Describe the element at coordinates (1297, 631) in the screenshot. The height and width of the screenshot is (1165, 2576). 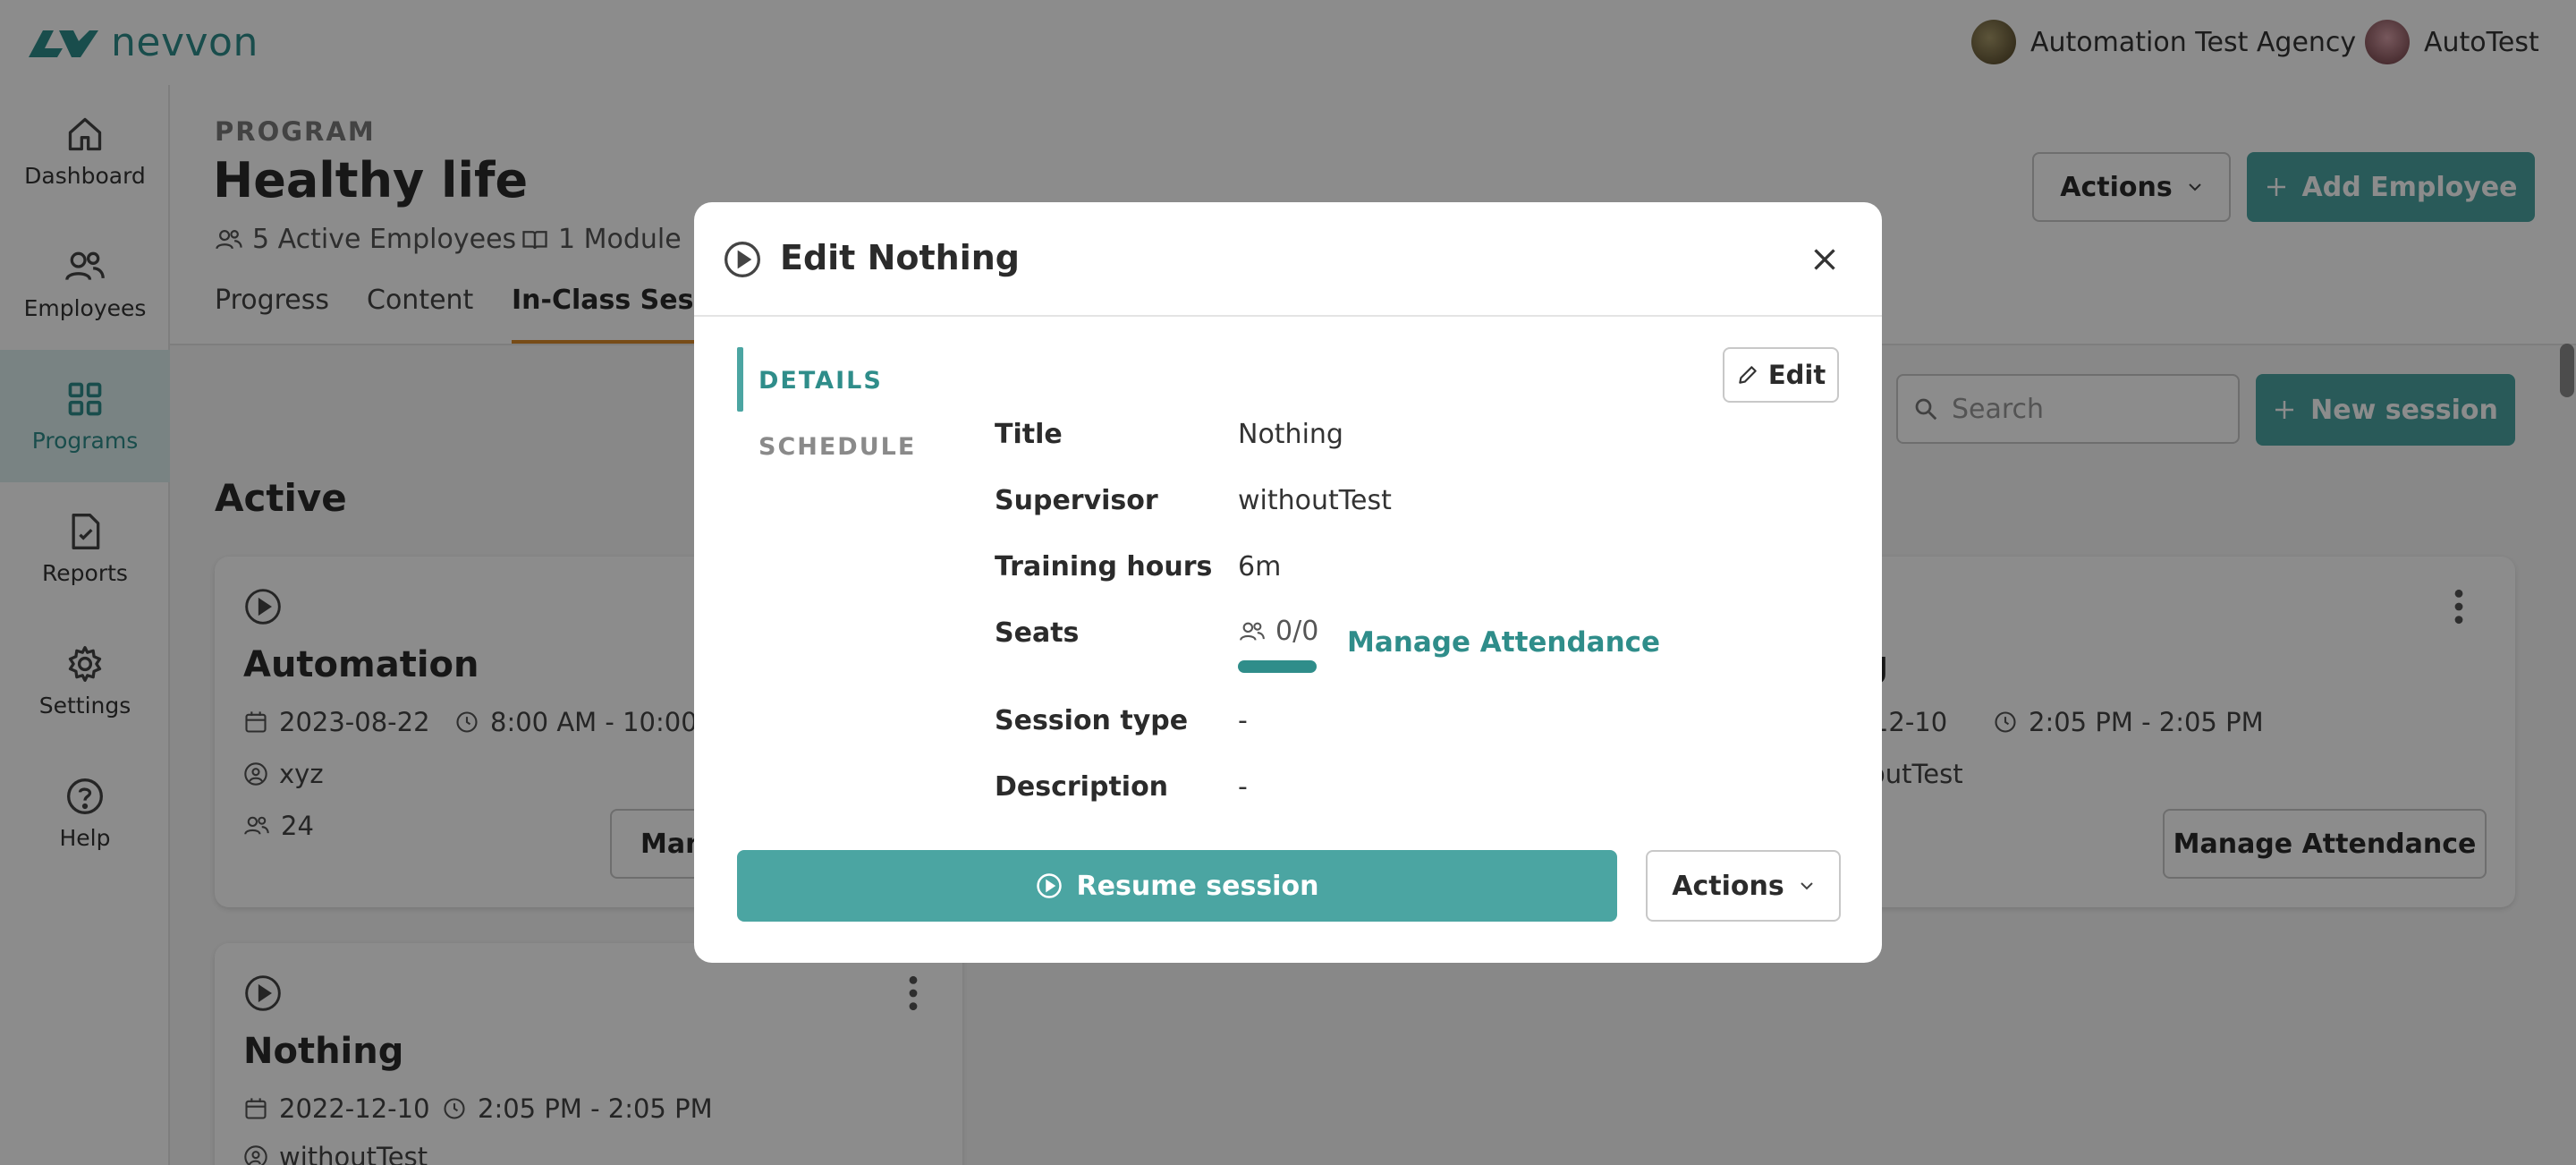
I see `seats-count: 0/0` at that location.